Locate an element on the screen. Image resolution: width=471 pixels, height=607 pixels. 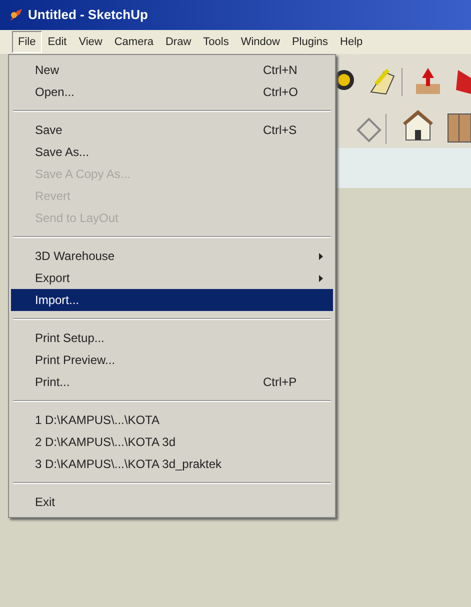
menu-item: Plugins is located at coordinates (310, 42).